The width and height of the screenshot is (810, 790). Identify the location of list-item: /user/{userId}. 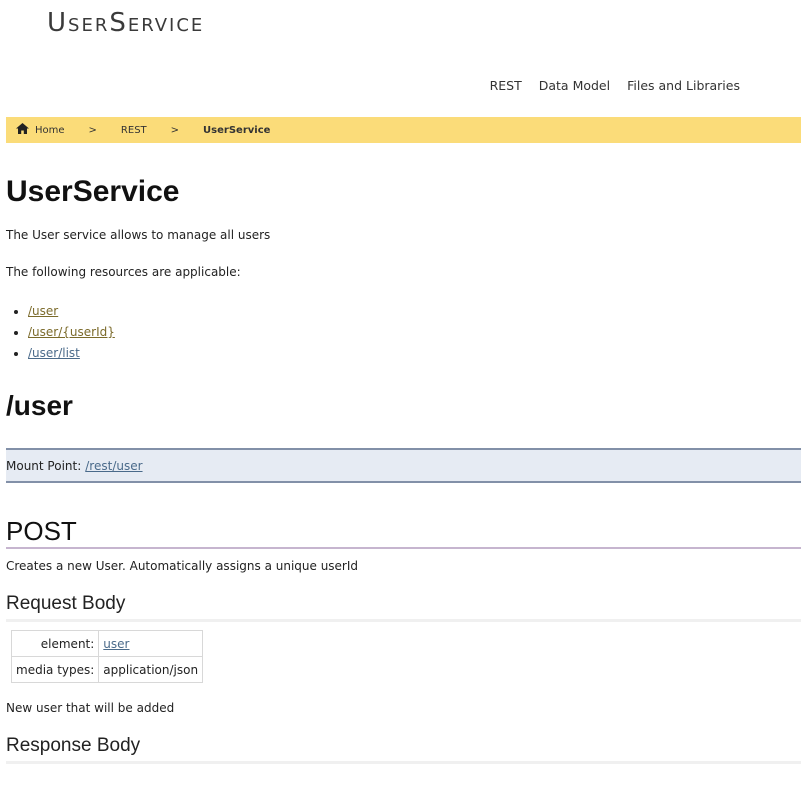
(414, 332).